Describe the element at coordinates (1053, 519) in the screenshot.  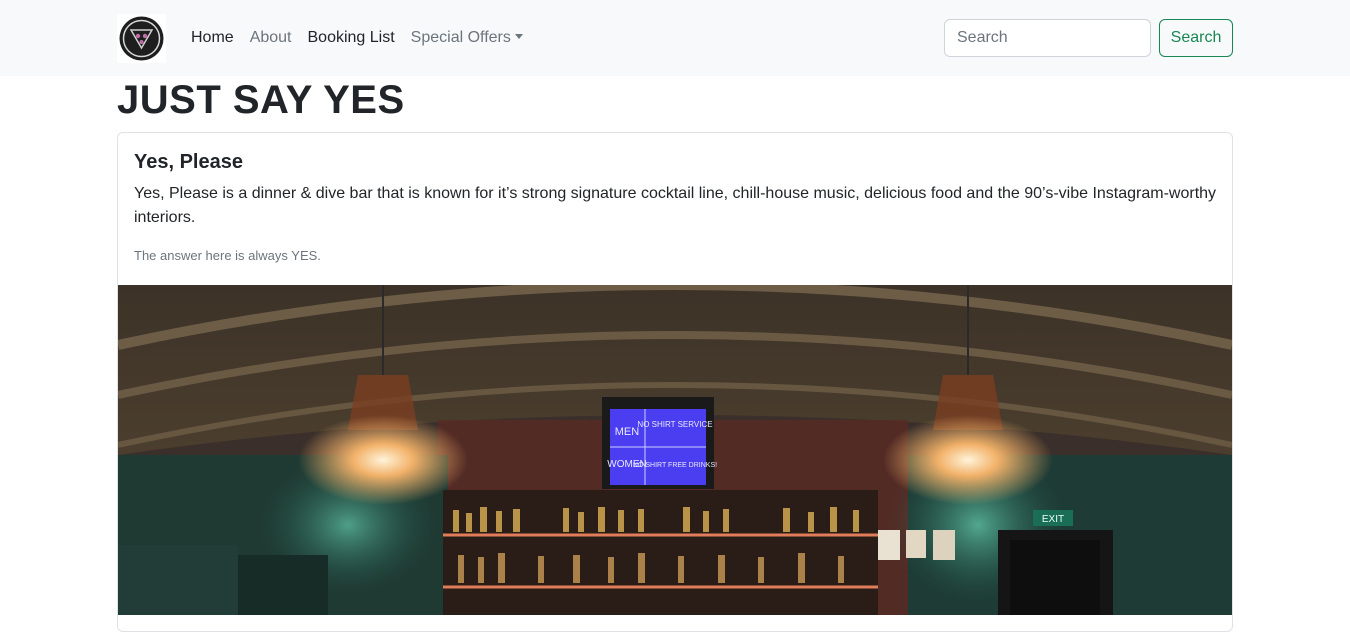
I see `exit-sign: EXIT` at that location.